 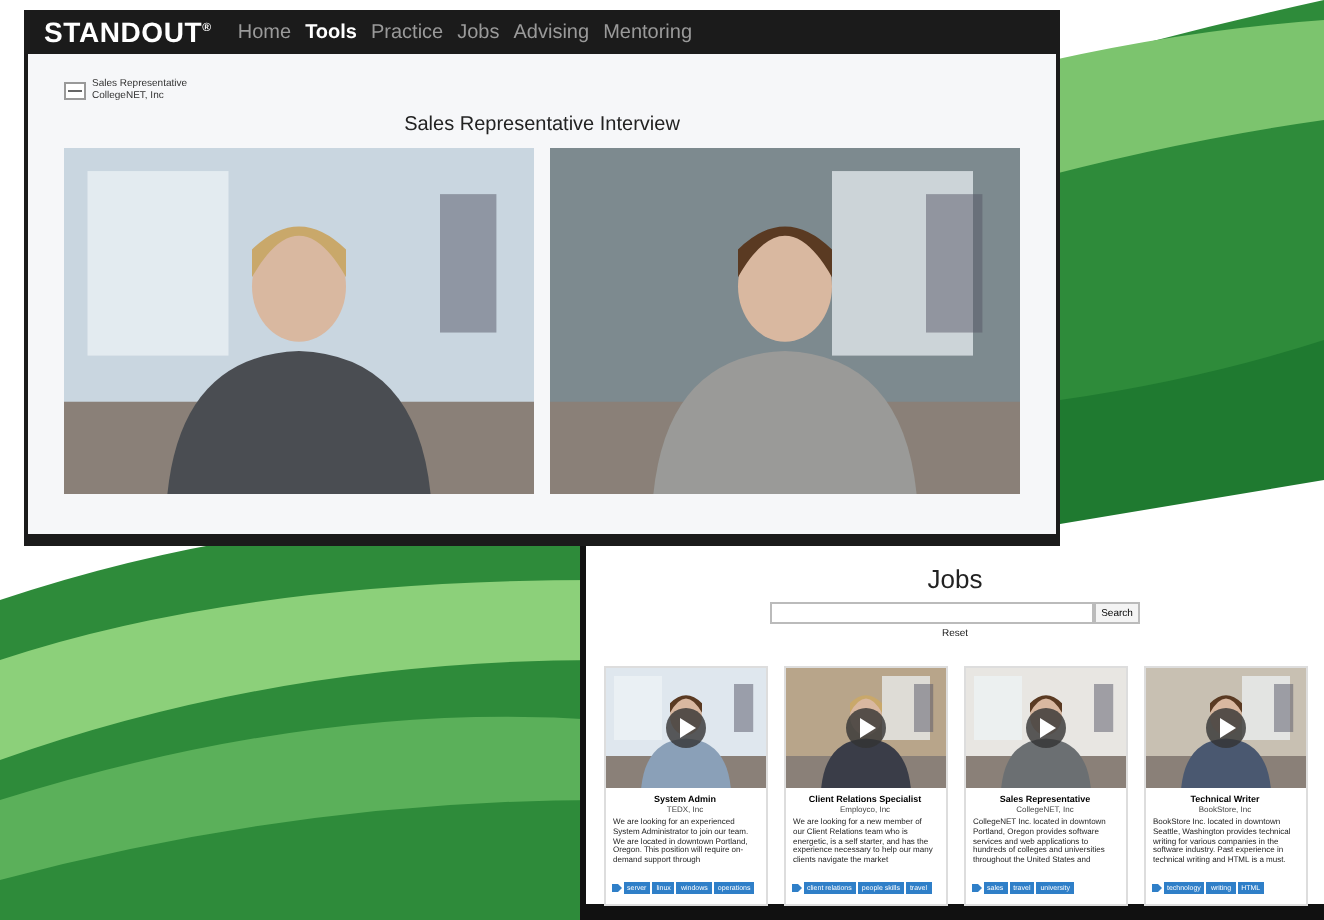 I want to click on page-title: Jobs, so click(x=955, y=579).